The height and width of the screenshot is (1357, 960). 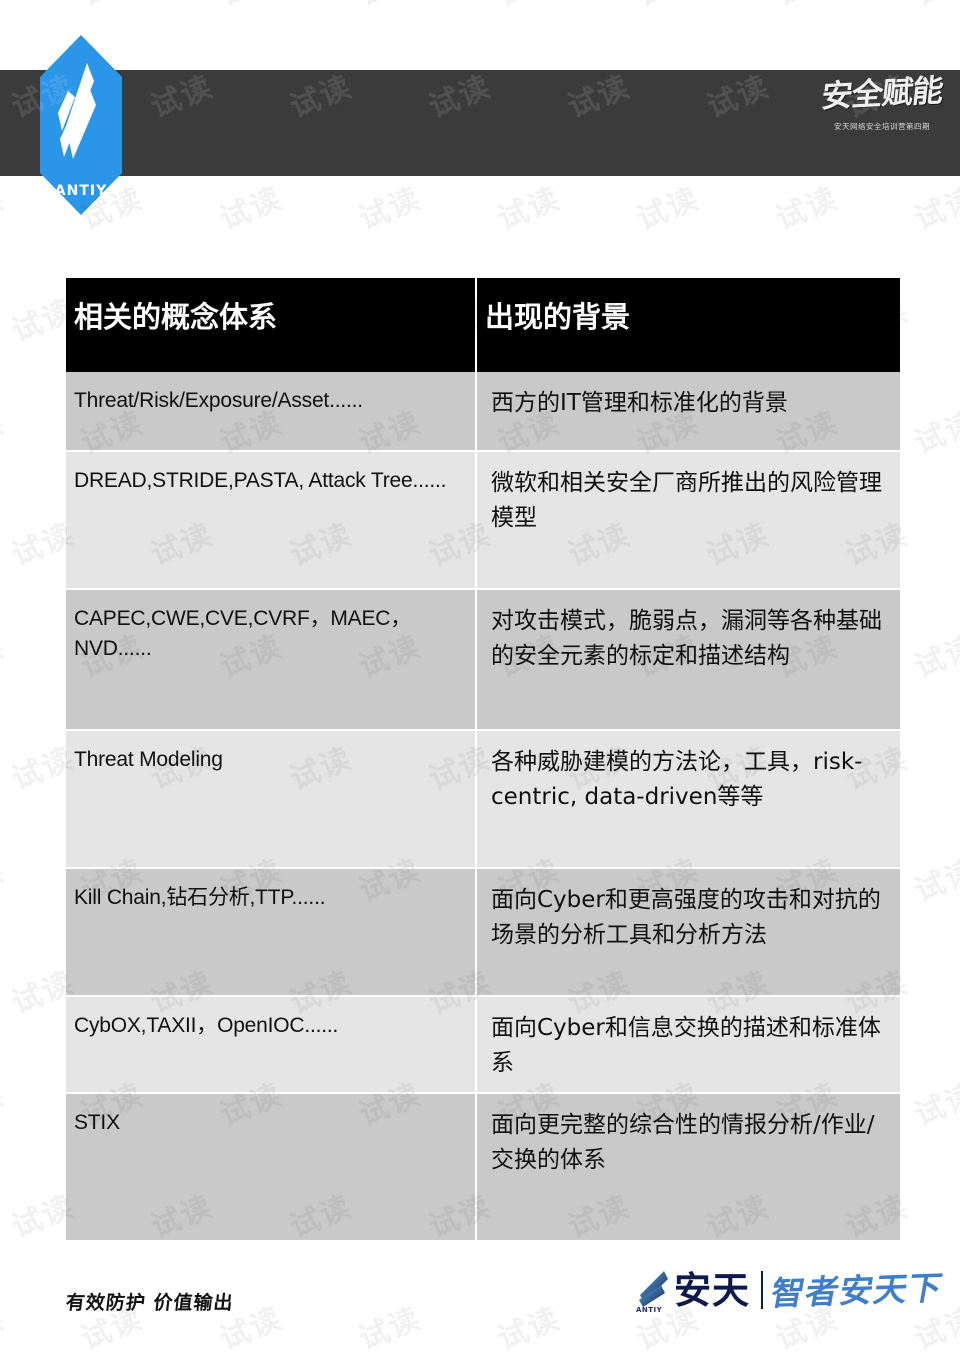 What do you see at coordinates (271, 799) in the screenshot?
I see `cell-concept: Threat Modeling` at bounding box center [271, 799].